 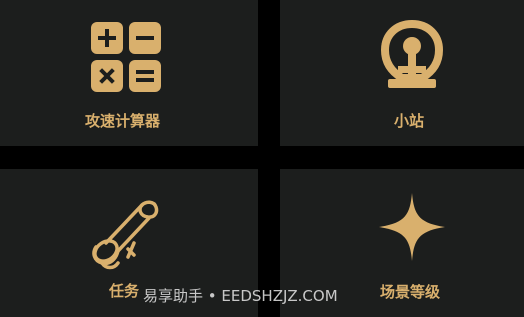 What do you see at coordinates (127, 60) in the screenshot?
I see `calculator-icon` at bounding box center [127, 60].